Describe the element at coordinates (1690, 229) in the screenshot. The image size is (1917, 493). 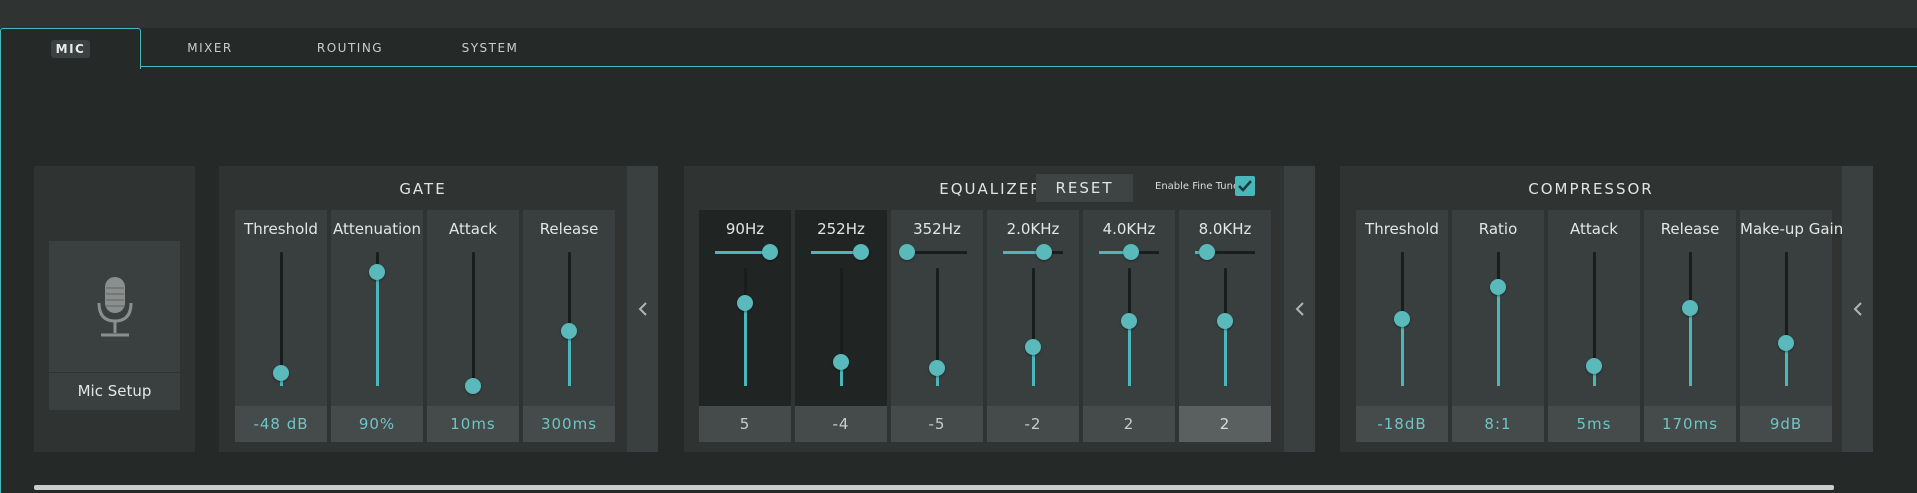
I see `comp-label: Release` at that location.